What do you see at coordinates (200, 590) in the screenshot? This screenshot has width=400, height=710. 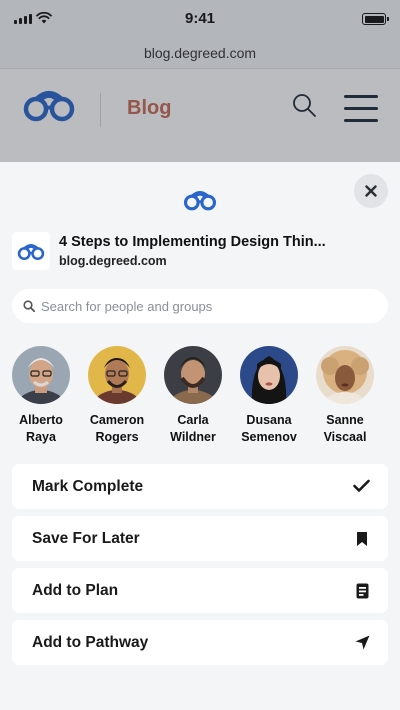 I see `add-to-plan-button: Add to Plan` at bounding box center [200, 590].